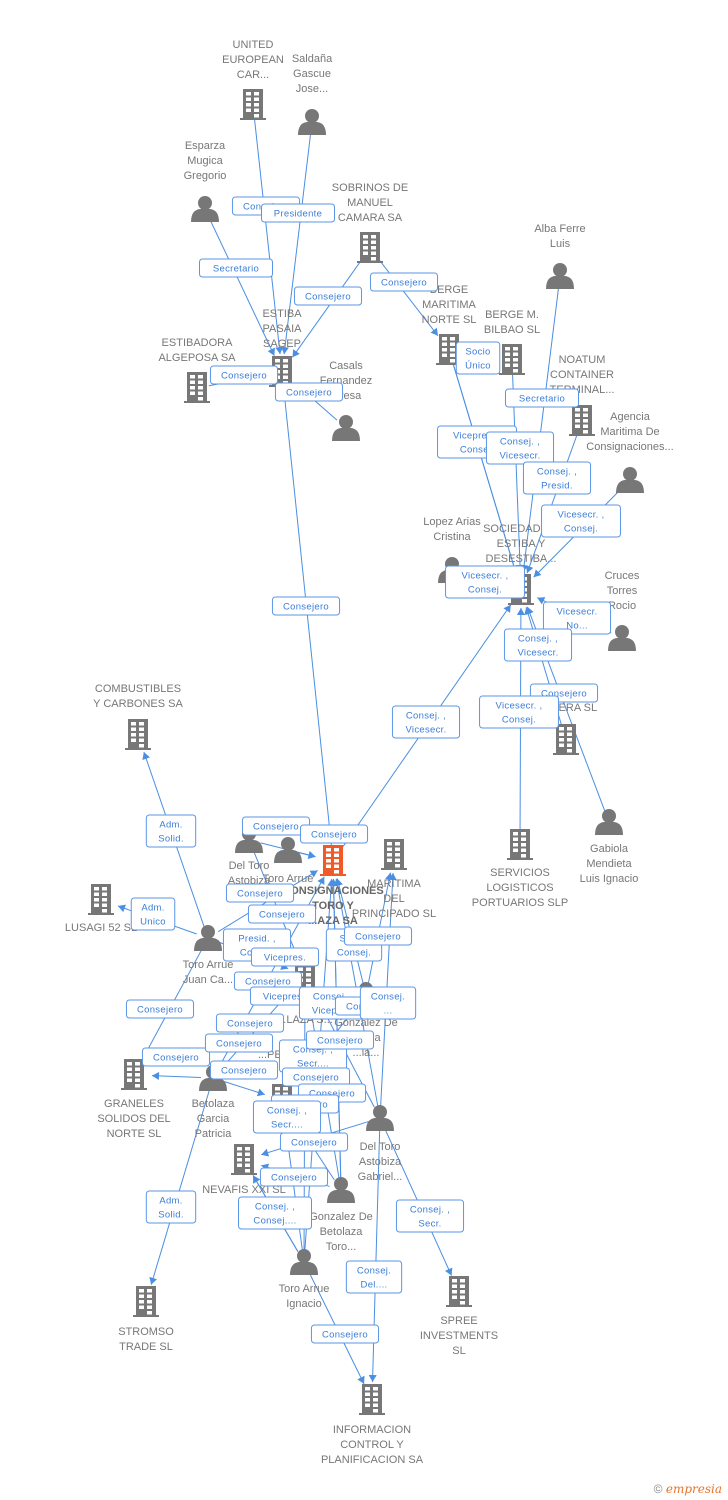  I want to click on node-person: Toro Arrue Ignacio, so click(304, 1279).